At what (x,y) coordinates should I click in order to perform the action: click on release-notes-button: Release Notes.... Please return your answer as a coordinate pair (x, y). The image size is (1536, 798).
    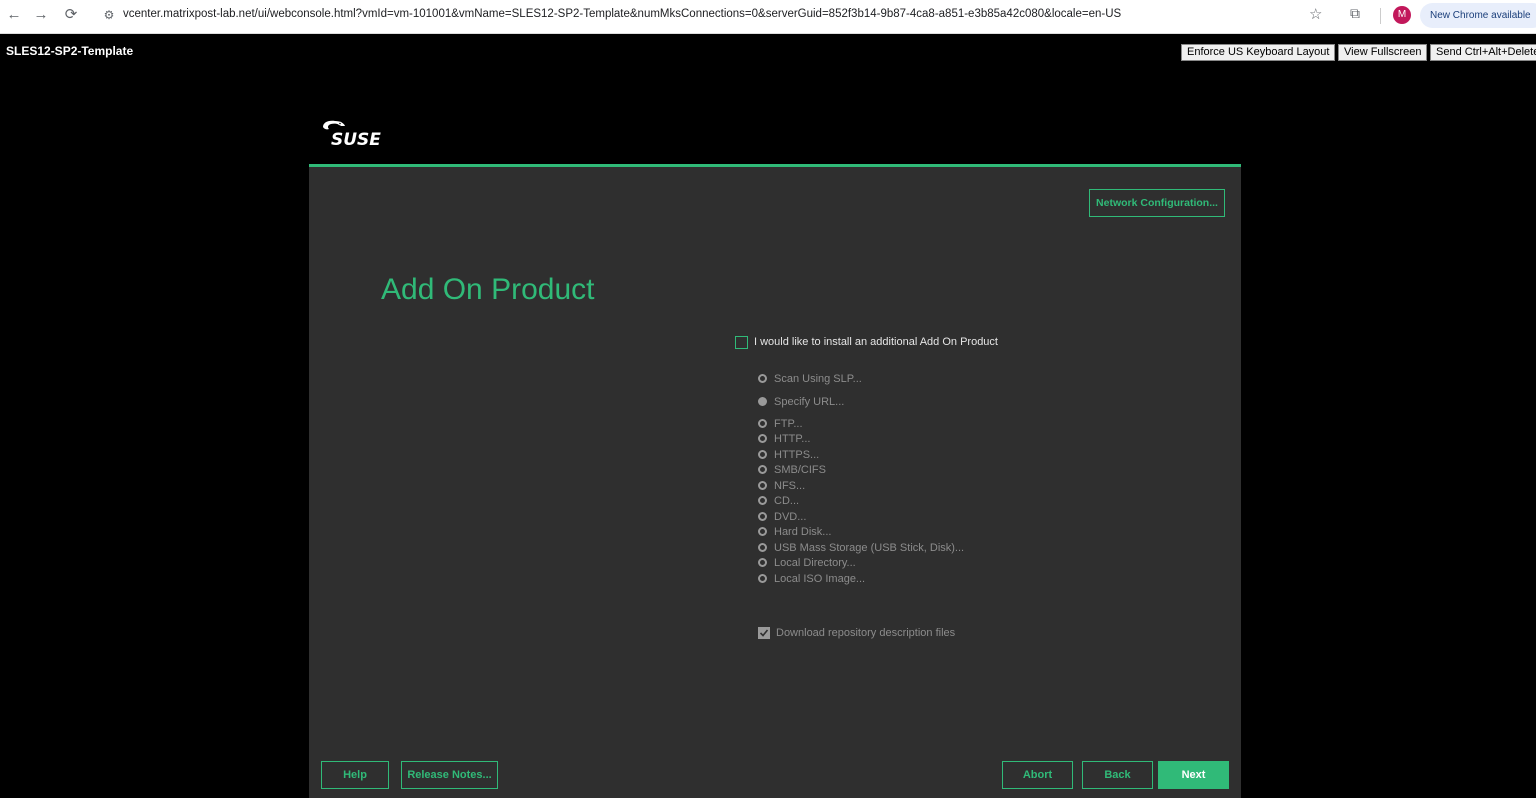
    Looking at the image, I should click on (449, 775).